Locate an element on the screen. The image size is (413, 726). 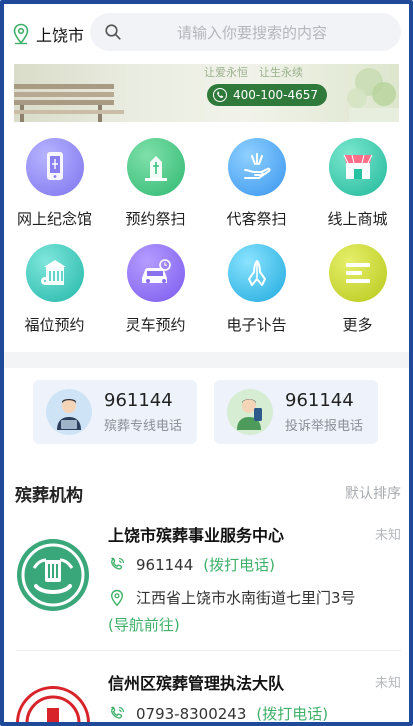
hotline-label: 殡葬专线电话 is located at coordinates (143, 426).